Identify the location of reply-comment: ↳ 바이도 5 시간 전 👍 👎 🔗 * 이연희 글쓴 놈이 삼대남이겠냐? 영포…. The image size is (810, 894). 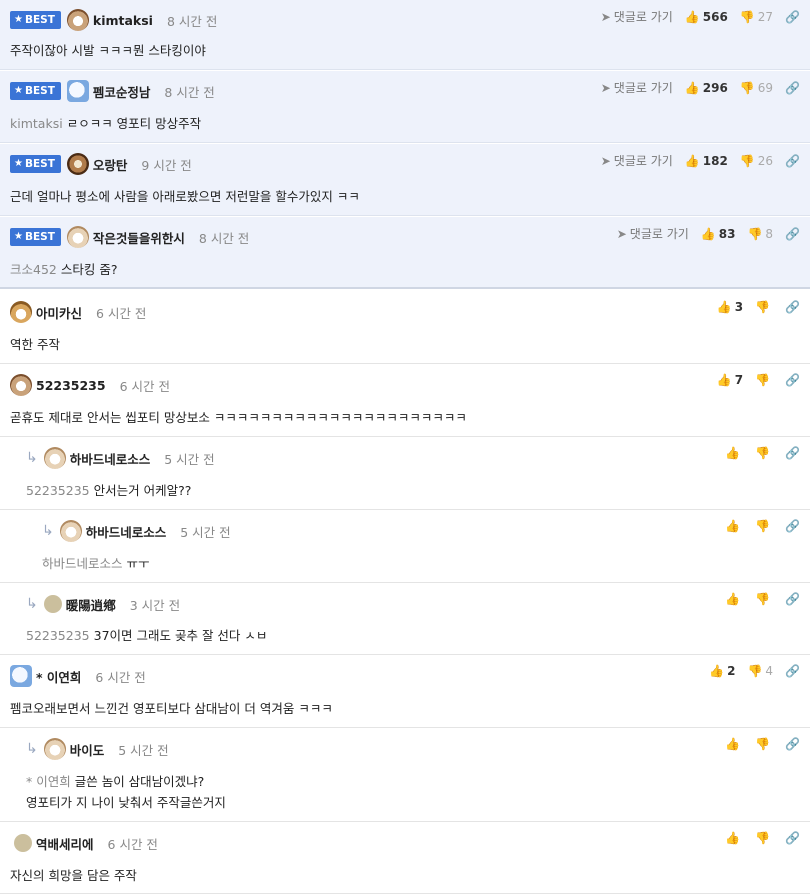
(405, 775).